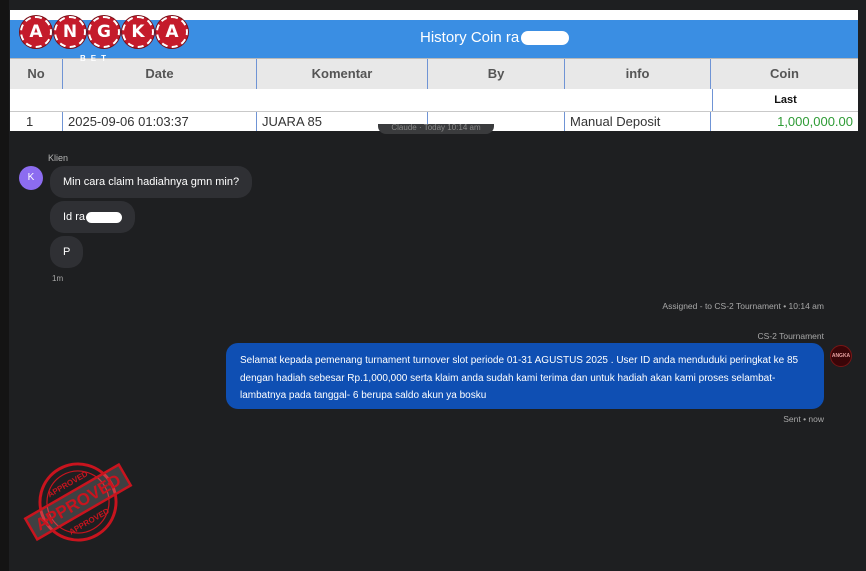 Image resolution: width=866 pixels, height=571 pixels. What do you see at coordinates (30, 121) in the screenshot?
I see `cell-no: 1` at bounding box center [30, 121].